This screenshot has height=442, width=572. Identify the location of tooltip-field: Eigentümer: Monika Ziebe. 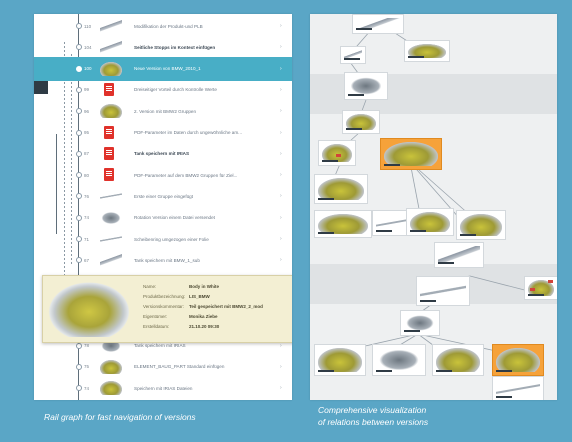
(180, 316).